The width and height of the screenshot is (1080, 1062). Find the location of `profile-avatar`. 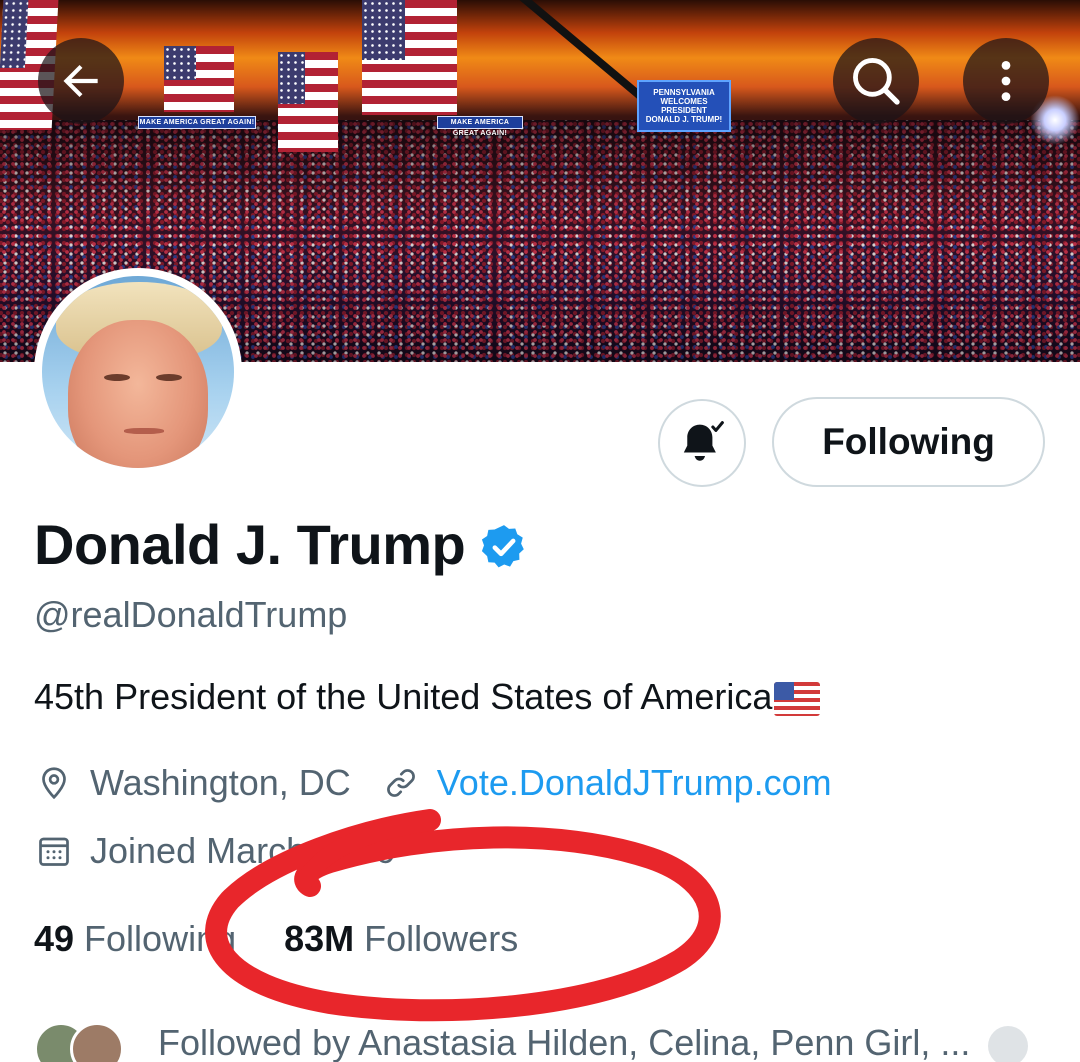

profile-avatar is located at coordinates (138, 372).